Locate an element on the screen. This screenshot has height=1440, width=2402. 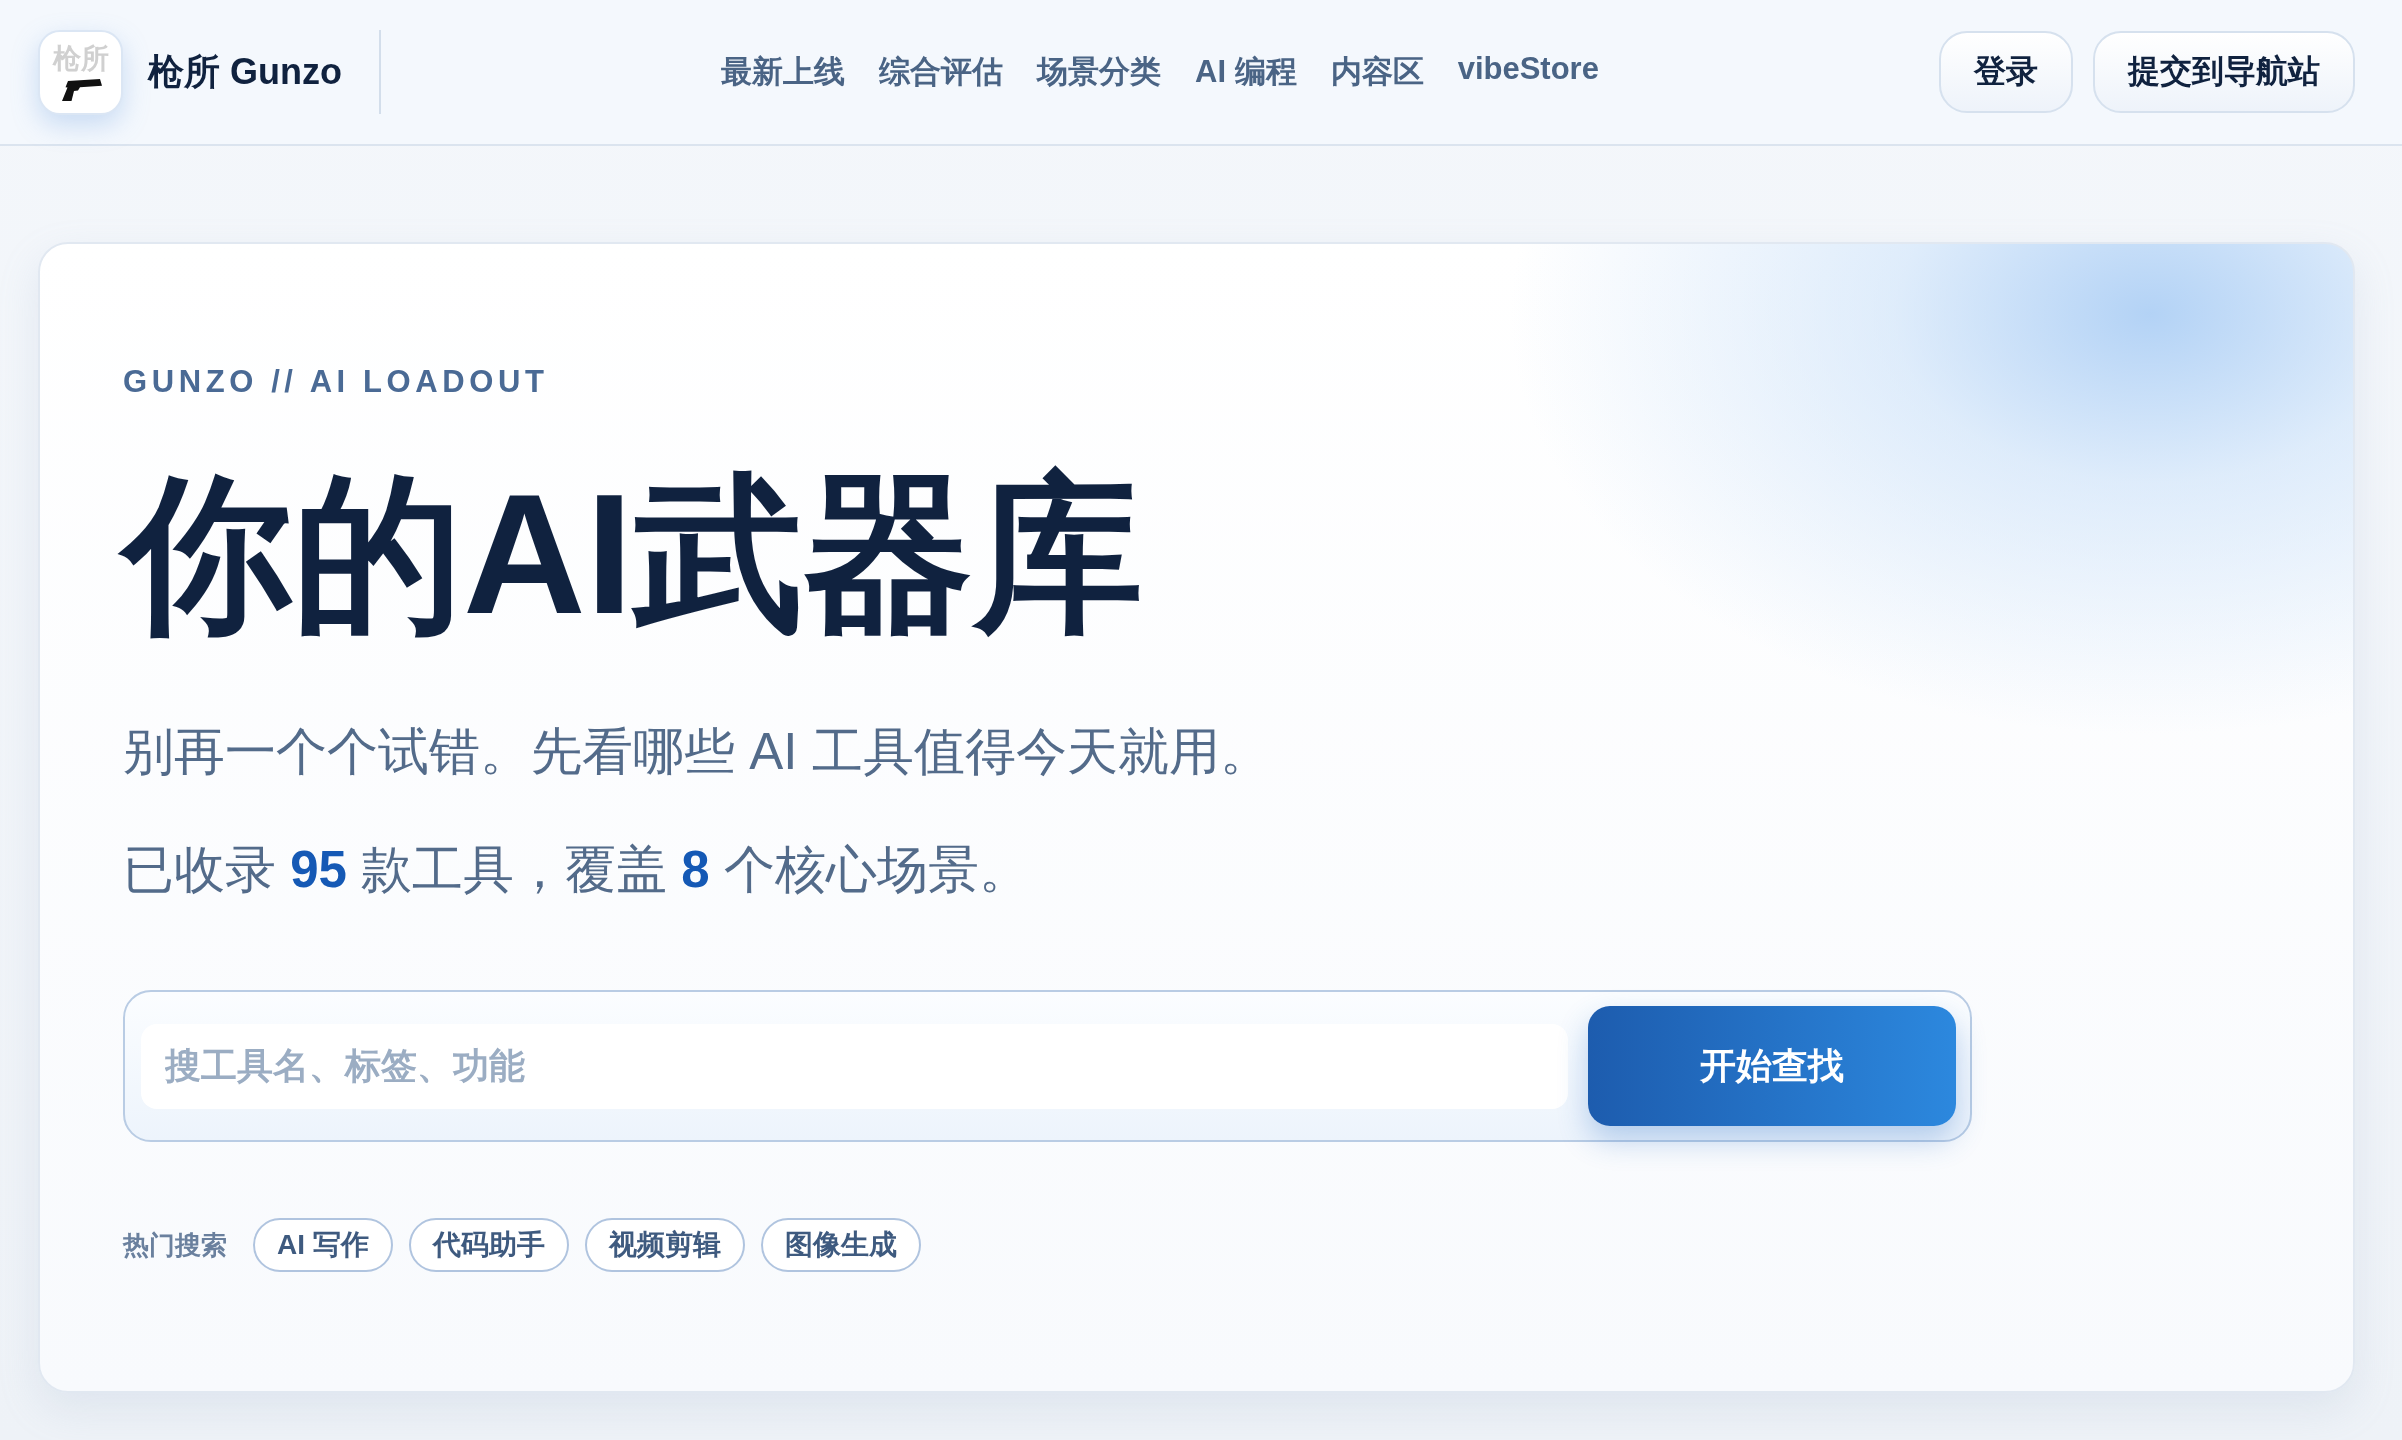
stats-text: 已收录 95 款工具，覆盖 8 个核心场景。 is located at coordinates (576, 870).